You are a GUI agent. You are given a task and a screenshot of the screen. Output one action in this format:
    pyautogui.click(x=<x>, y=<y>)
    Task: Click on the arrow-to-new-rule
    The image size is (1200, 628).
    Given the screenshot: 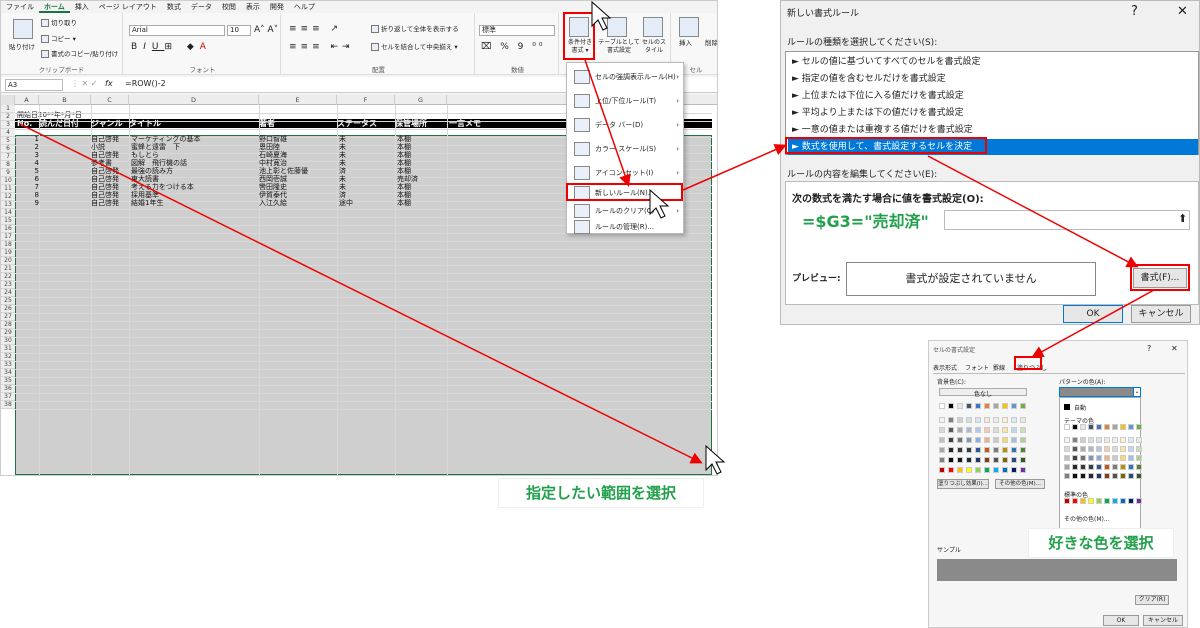 What is the action you would take?
    pyautogui.click(x=607, y=123)
    